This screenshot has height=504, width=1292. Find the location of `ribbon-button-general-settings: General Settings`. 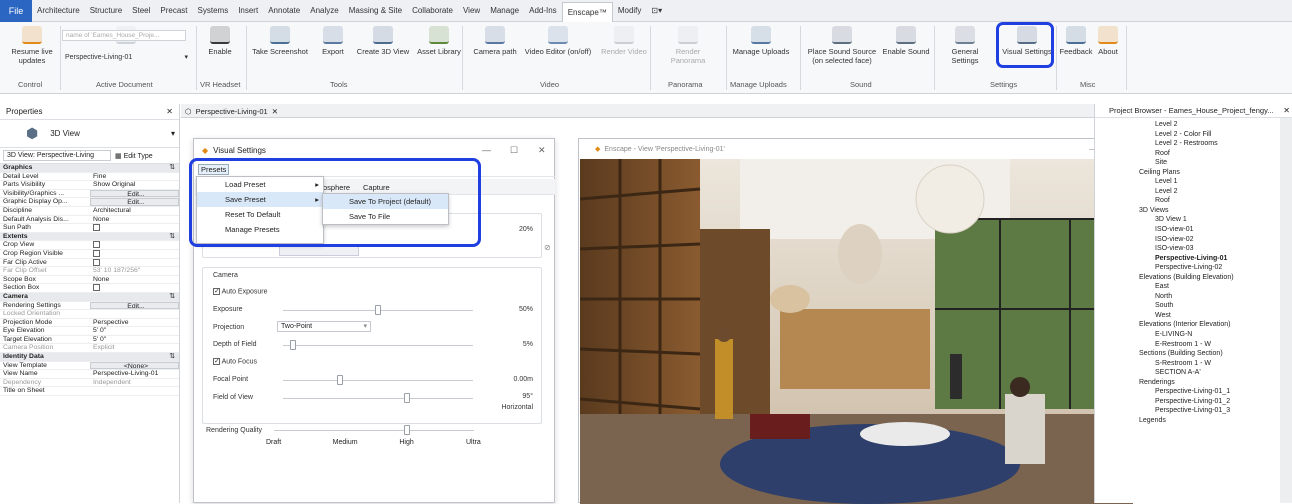

ribbon-button-general-settings: General Settings is located at coordinates (965, 45).